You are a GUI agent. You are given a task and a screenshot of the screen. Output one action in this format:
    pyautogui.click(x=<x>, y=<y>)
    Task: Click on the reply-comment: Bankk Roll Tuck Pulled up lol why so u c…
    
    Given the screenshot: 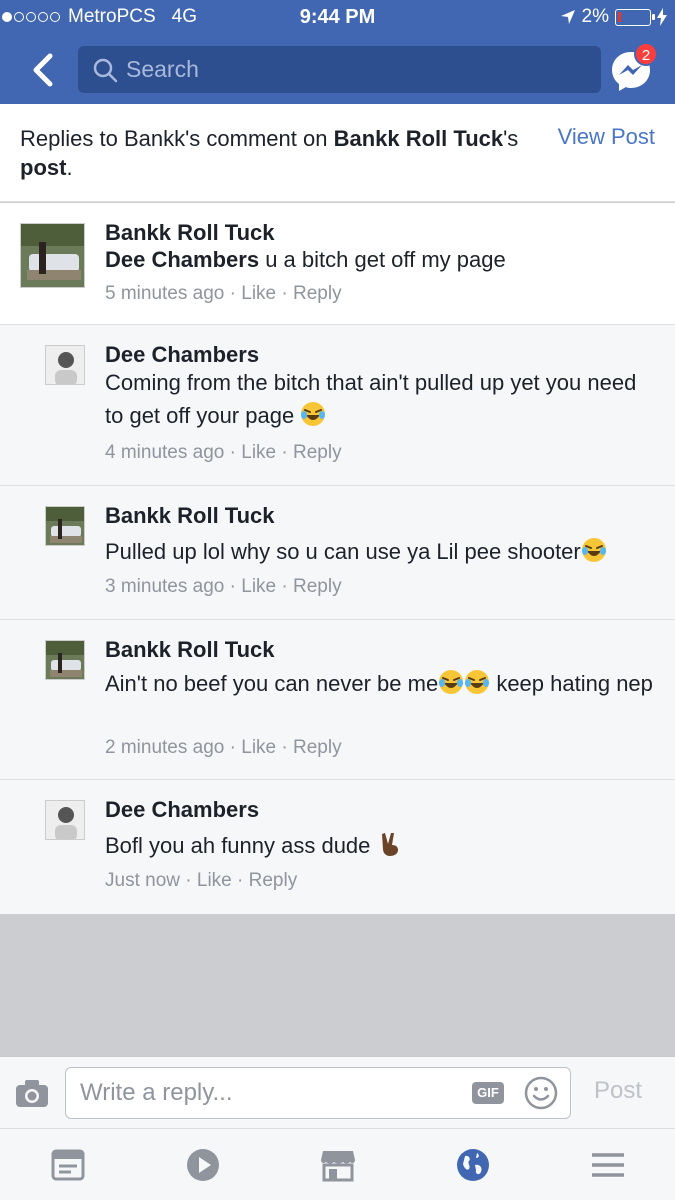 What is the action you would take?
    pyautogui.click(x=337, y=553)
    